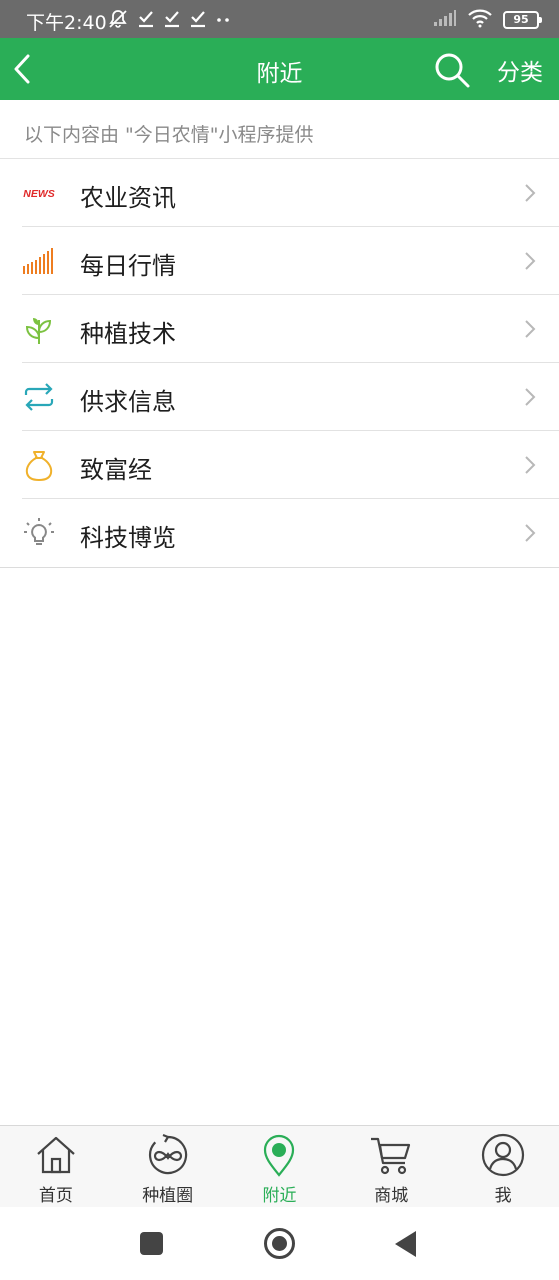 Image resolution: width=559 pixels, height=1280 pixels. Describe the element at coordinates (66, 23) in the screenshot. I see `status-time: 下午2:40` at that location.